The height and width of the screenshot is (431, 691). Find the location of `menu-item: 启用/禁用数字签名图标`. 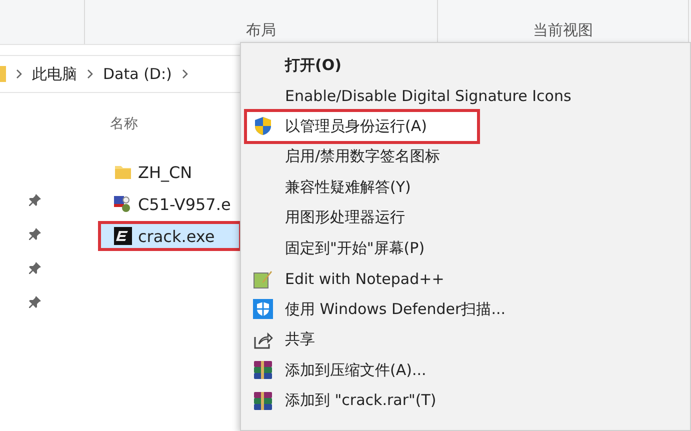

menu-item: 启用/禁用数字签名图标 is located at coordinates (457, 156).